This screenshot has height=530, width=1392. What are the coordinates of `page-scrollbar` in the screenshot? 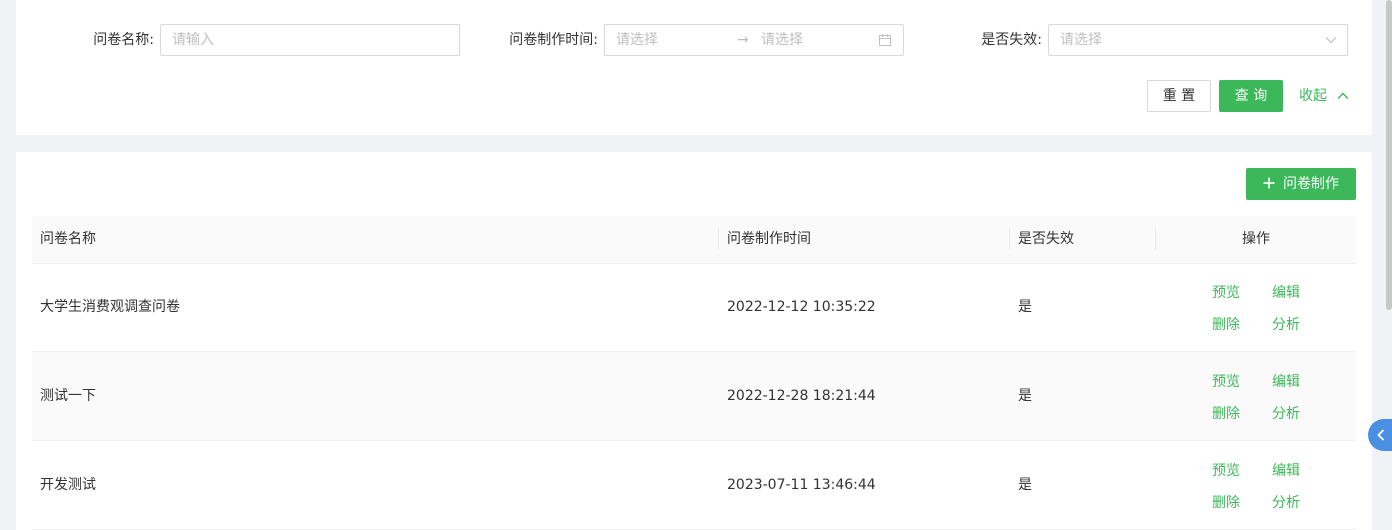 It's located at (1389, 155).